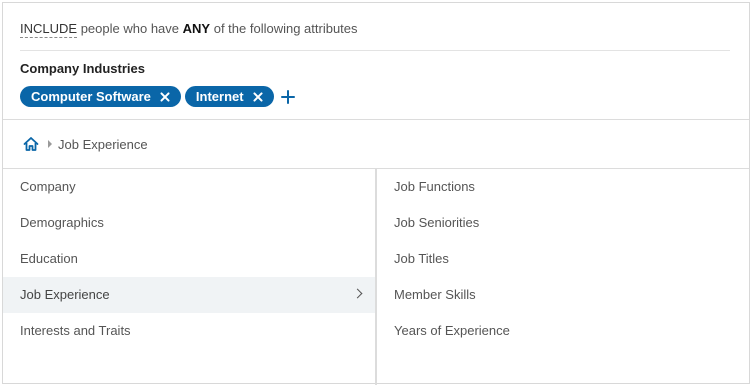  What do you see at coordinates (288, 97) in the screenshot?
I see `plus-icon` at bounding box center [288, 97].